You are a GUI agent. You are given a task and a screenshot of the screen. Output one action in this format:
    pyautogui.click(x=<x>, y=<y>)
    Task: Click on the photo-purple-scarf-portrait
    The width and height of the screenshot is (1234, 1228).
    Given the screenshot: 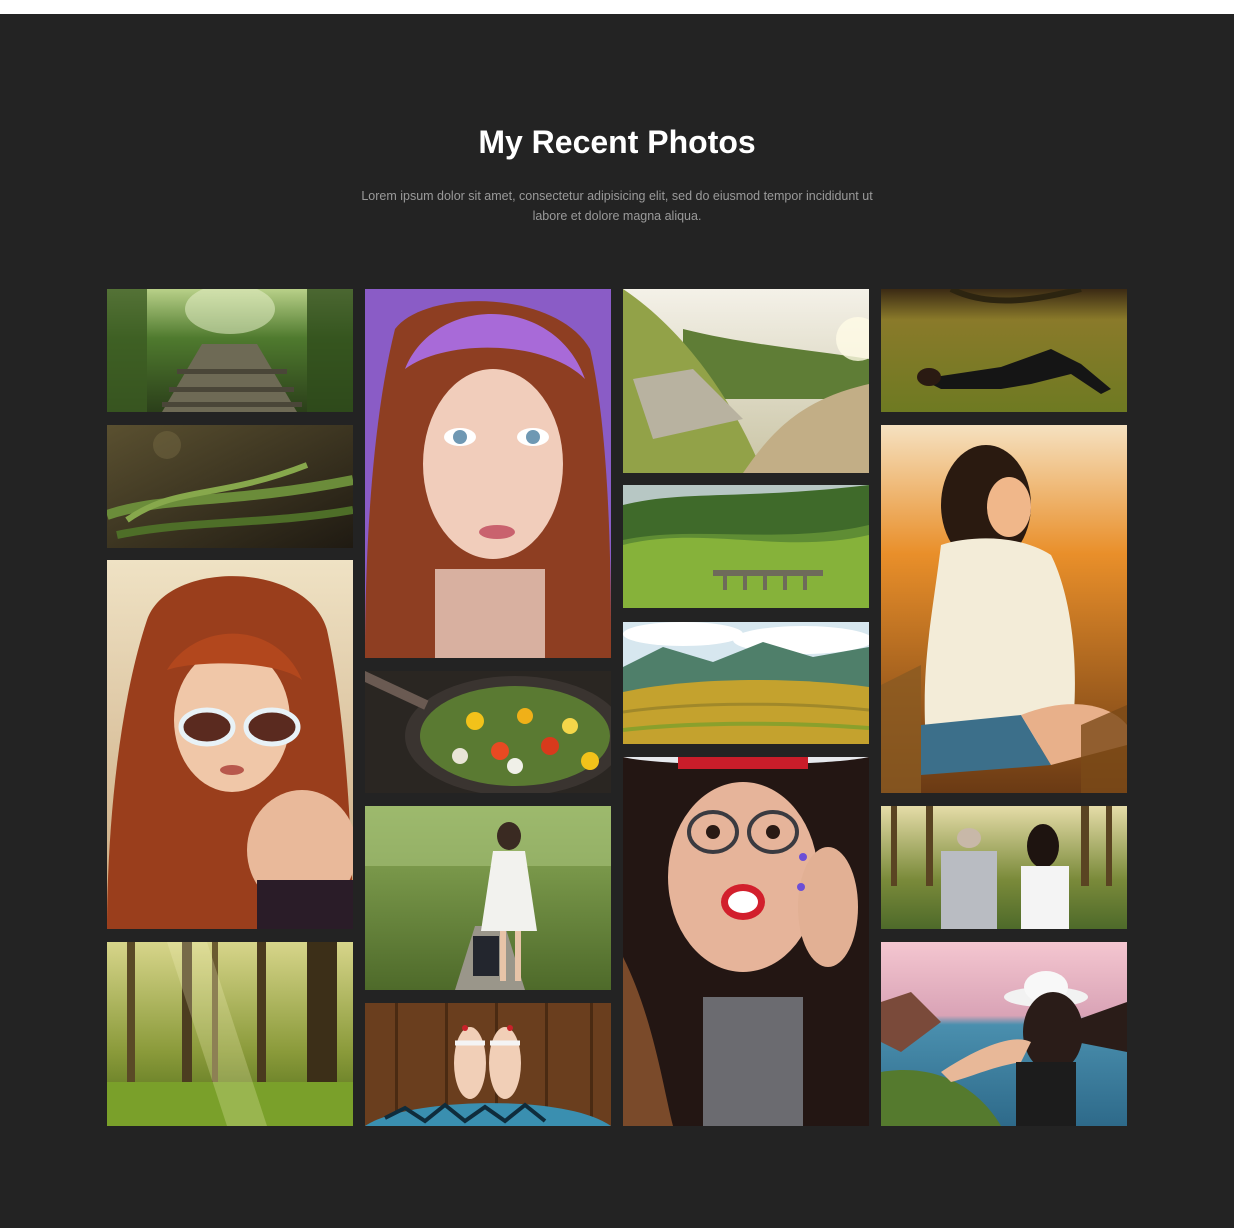 What is the action you would take?
    pyautogui.click(x=488, y=473)
    